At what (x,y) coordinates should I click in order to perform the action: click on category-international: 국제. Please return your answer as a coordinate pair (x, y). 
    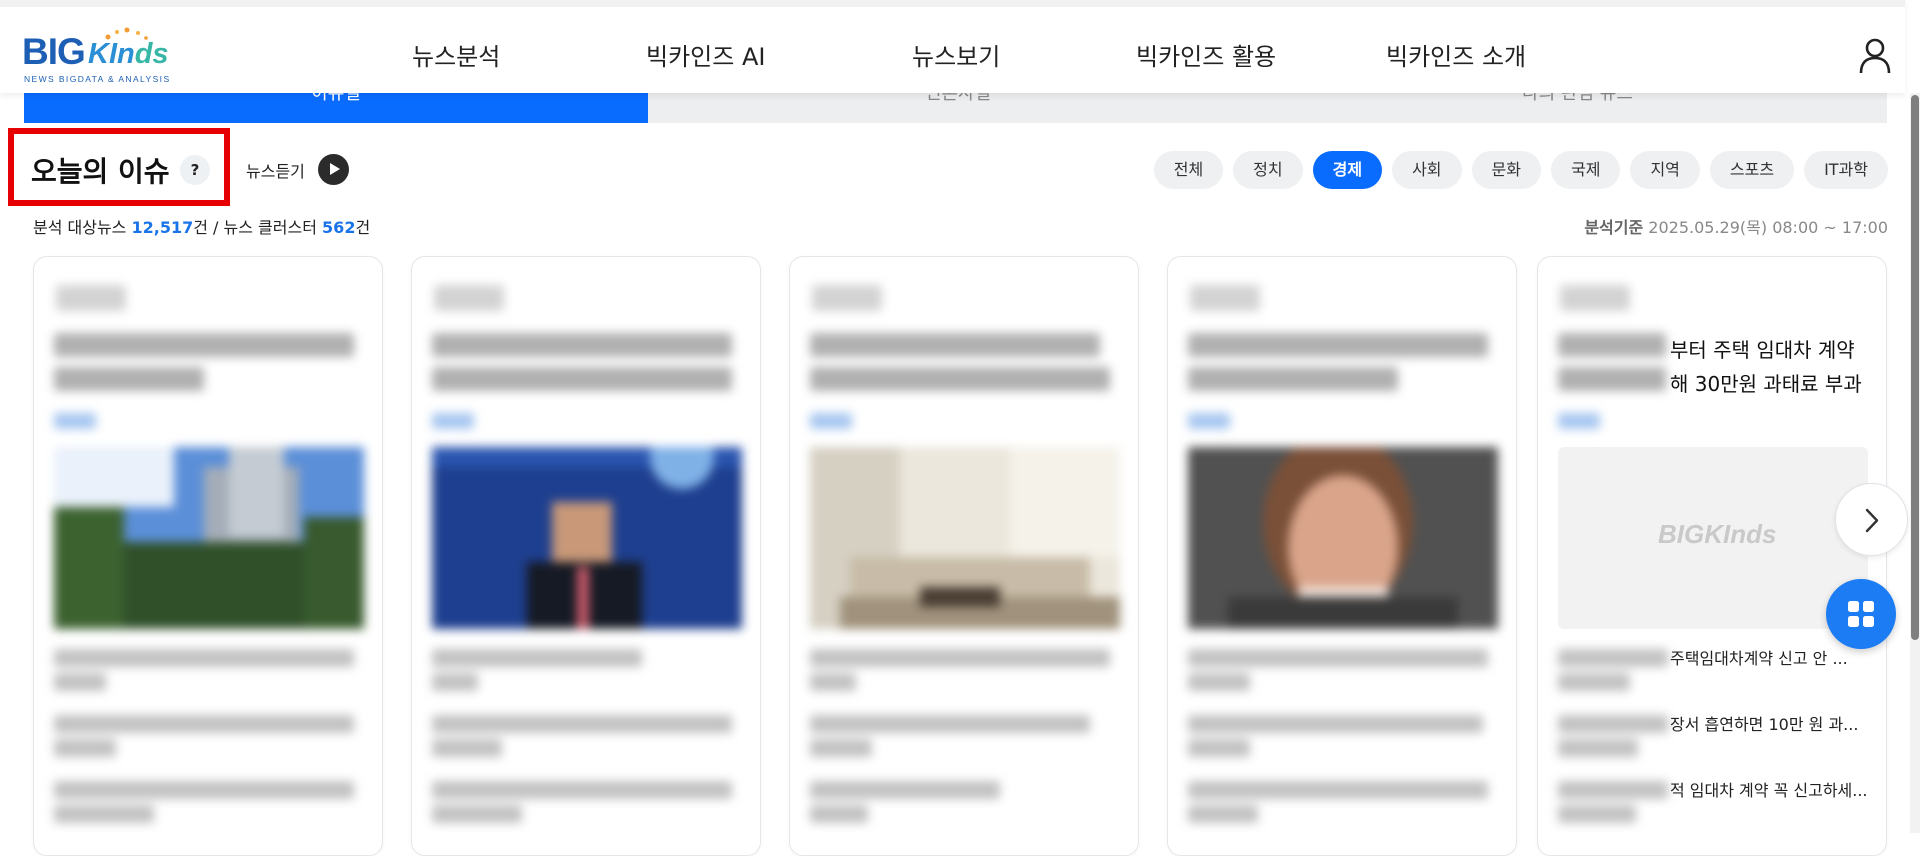
    Looking at the image, I should click on (1585, 170).